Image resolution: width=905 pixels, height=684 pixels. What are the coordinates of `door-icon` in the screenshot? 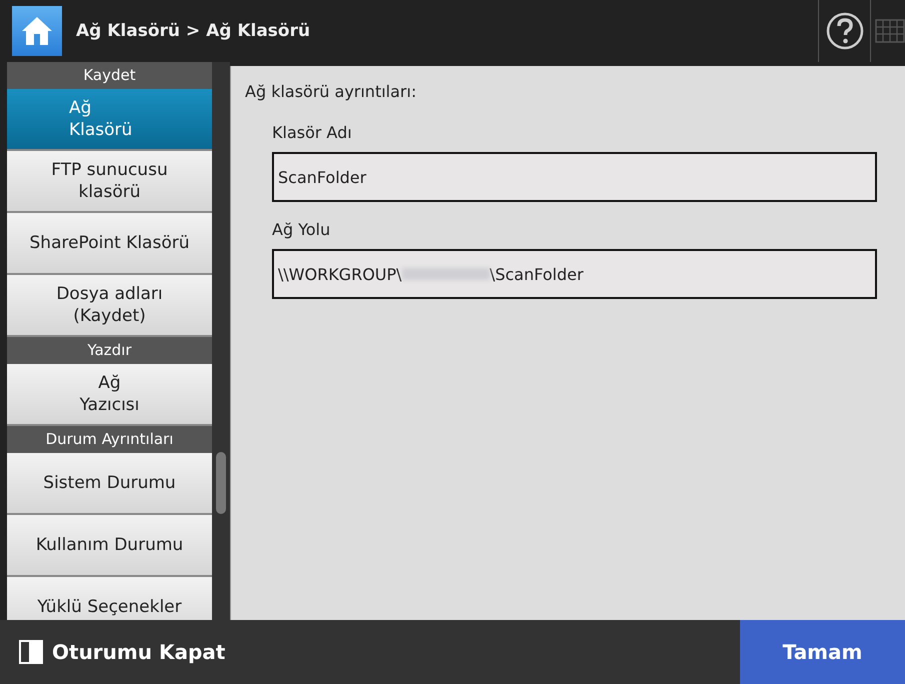 It's located at (31, 652).